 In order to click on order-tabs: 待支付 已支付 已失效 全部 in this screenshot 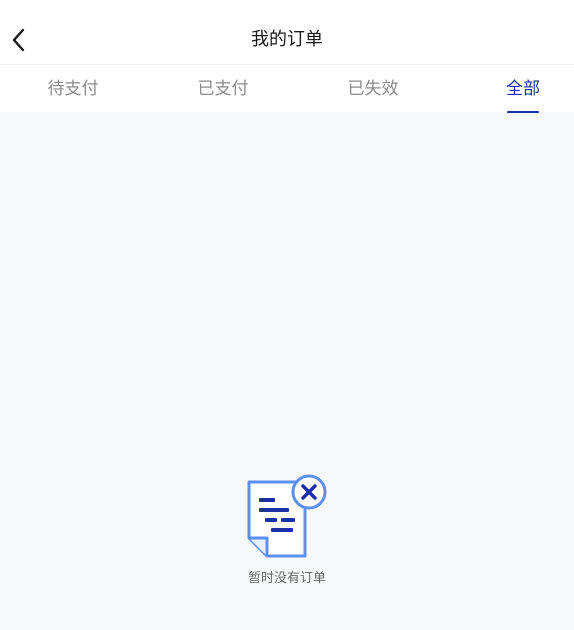, I will do `click(287, 88)`.